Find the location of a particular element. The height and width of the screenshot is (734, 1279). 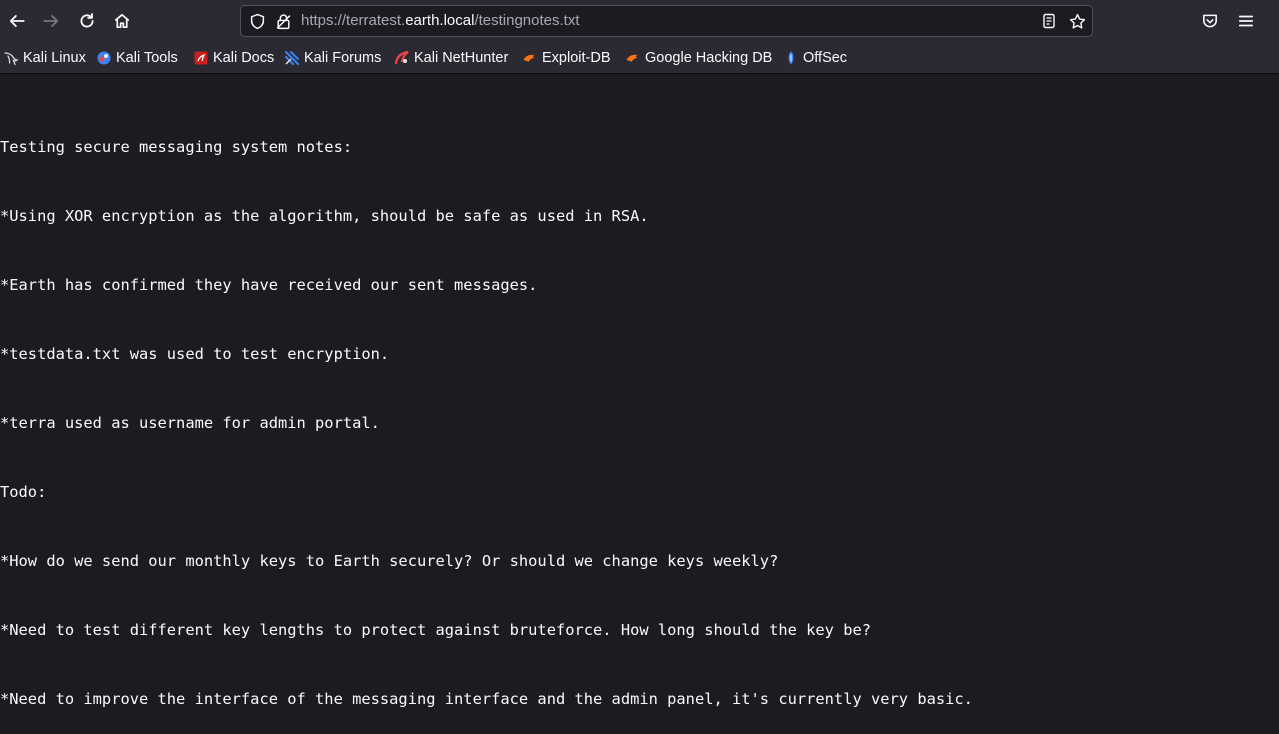

bookmark-kali-tools: Kali Tools is located at coordinates (137, 58).